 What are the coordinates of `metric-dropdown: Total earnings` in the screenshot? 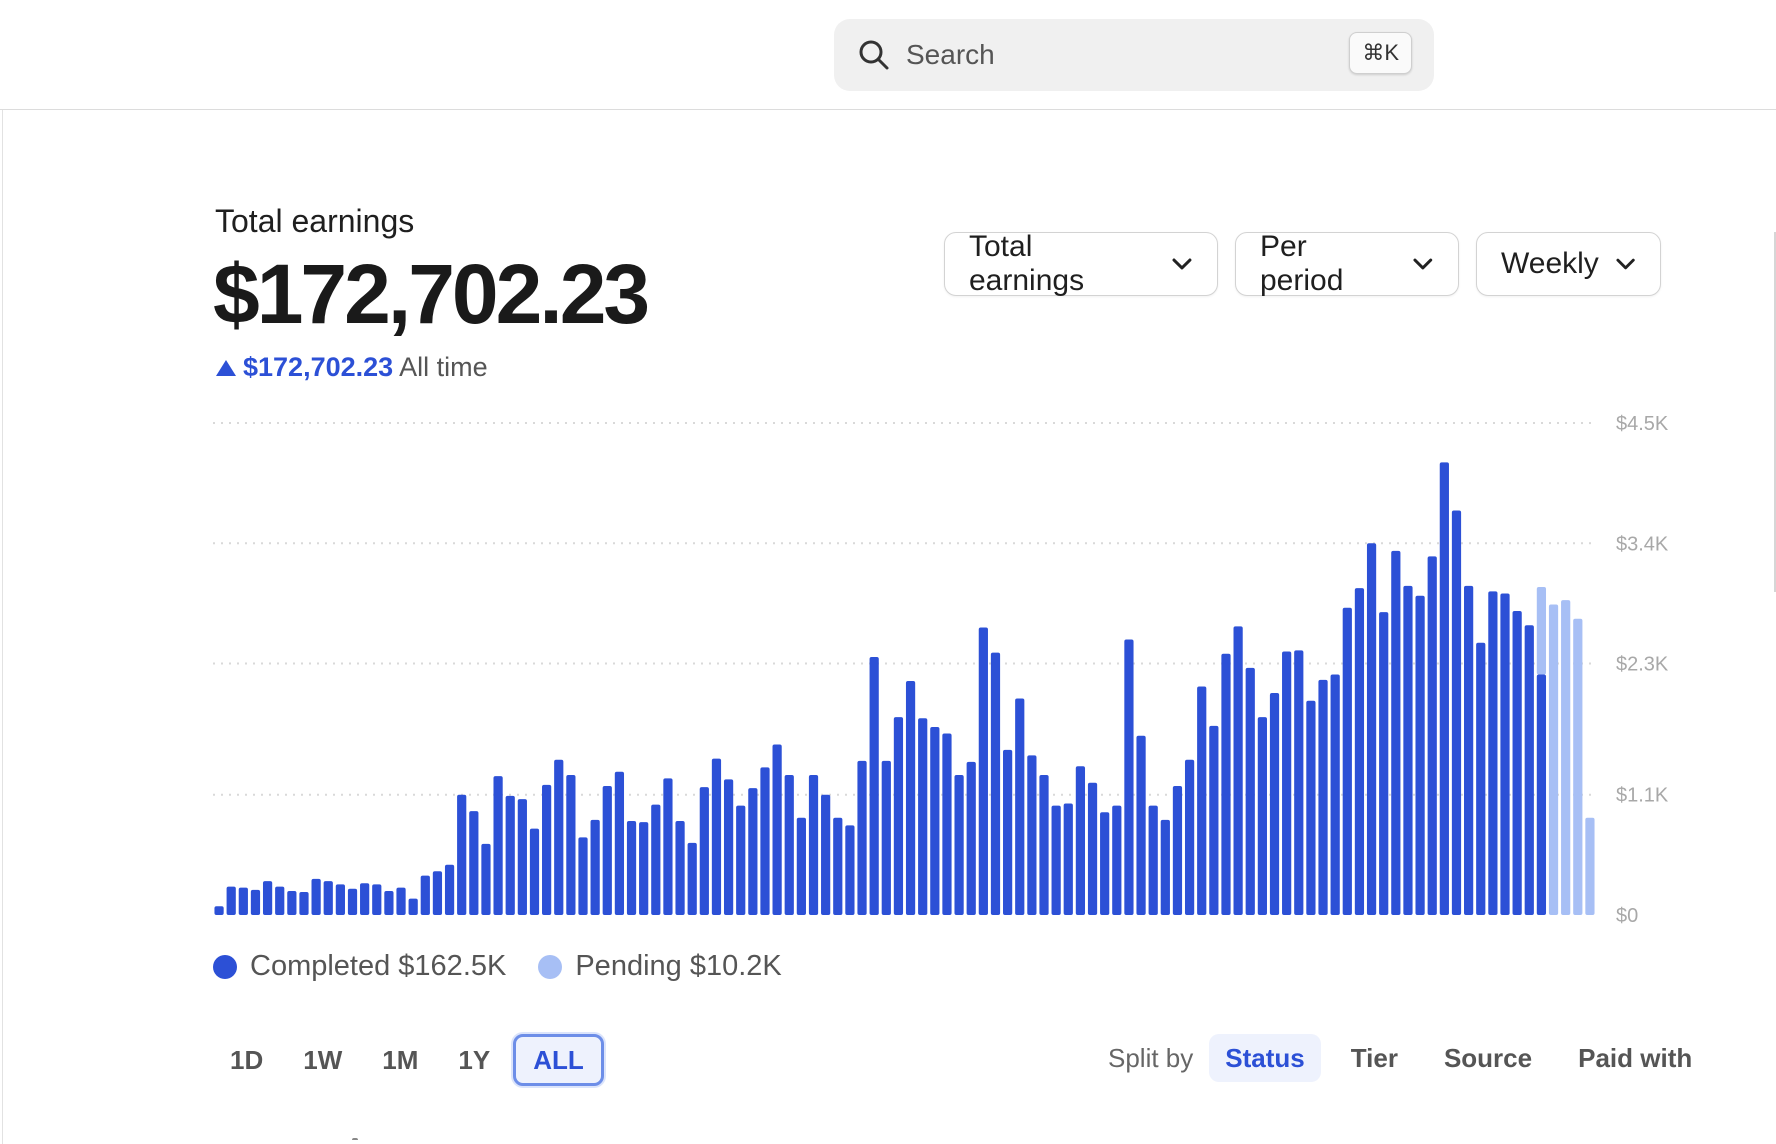 It's located at (1081, 263).